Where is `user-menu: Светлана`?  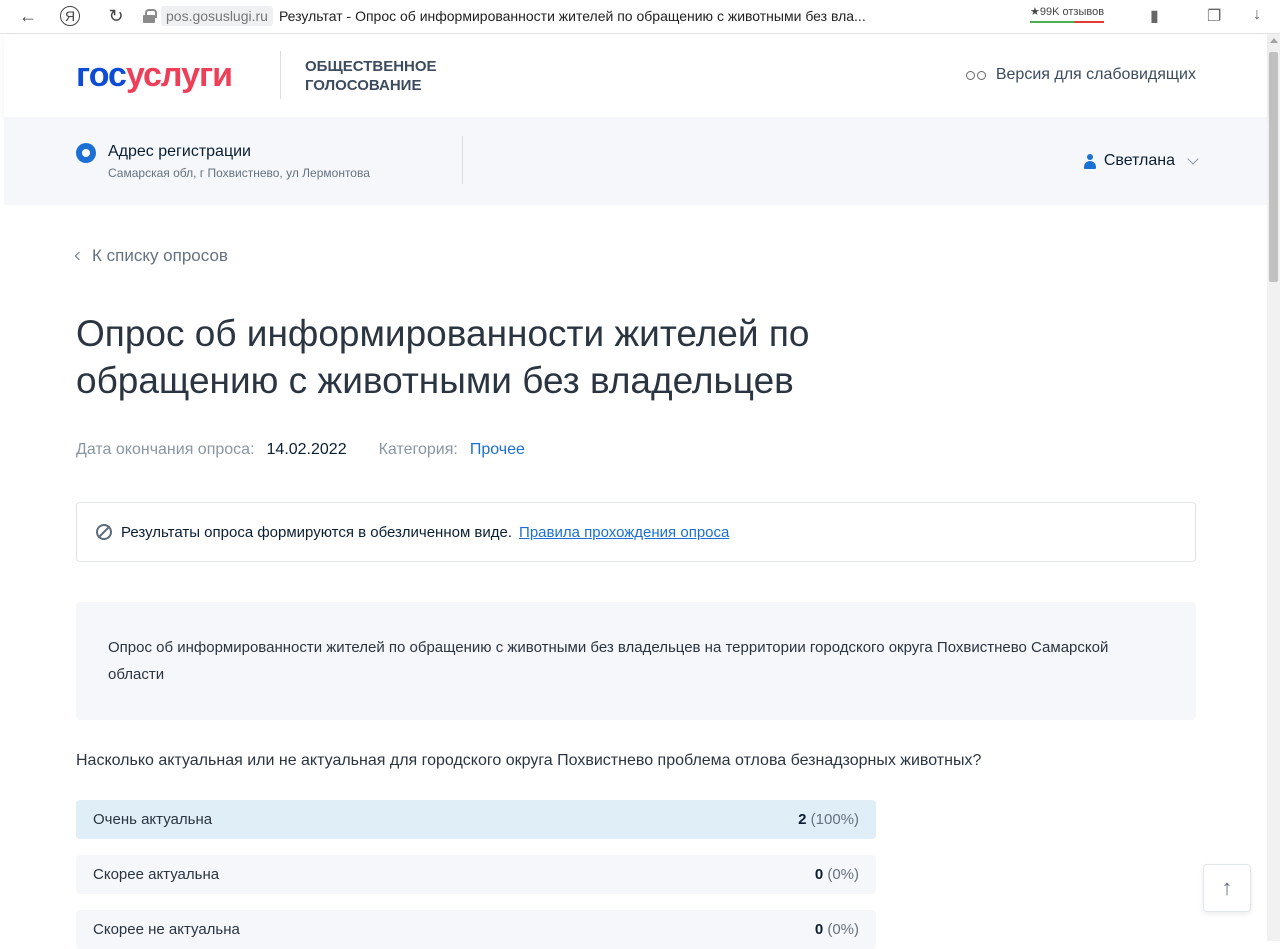 user-menu: Светлана is located at coordinates (1141, 161).